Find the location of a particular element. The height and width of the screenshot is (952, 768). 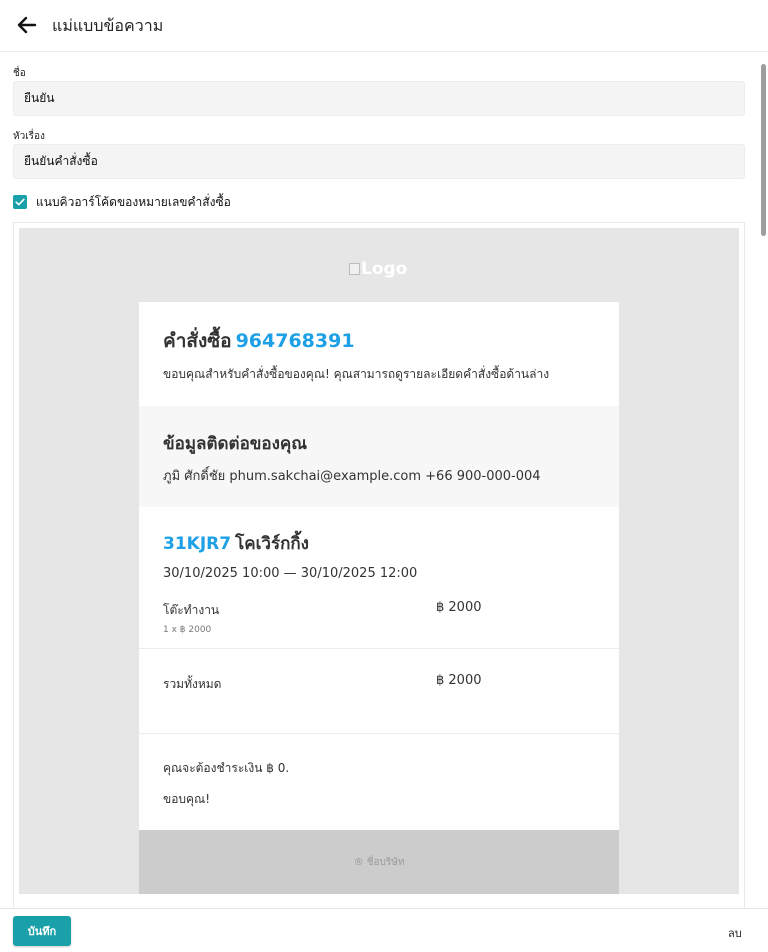

subject-label: หัวเรื่อง is located at coordinates (29, 136).